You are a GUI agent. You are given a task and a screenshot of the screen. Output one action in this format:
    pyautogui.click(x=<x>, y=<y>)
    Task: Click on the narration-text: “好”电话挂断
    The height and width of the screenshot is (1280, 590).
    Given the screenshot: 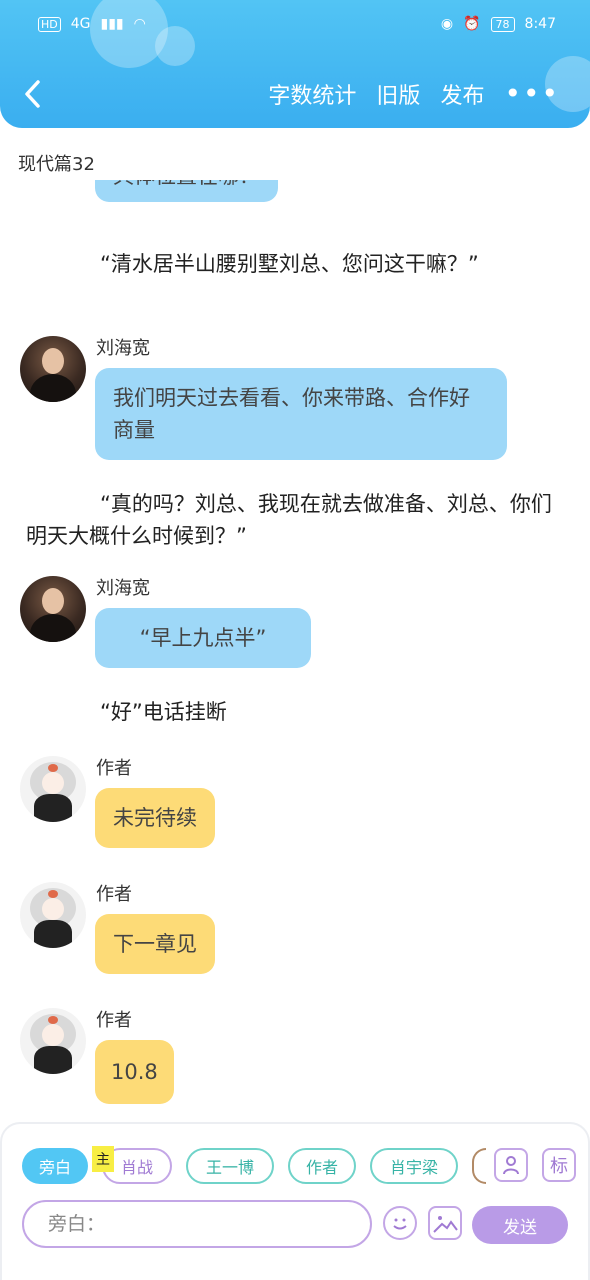 What is the action you would take?
    pyautogui.click(x=163, y=712)
    